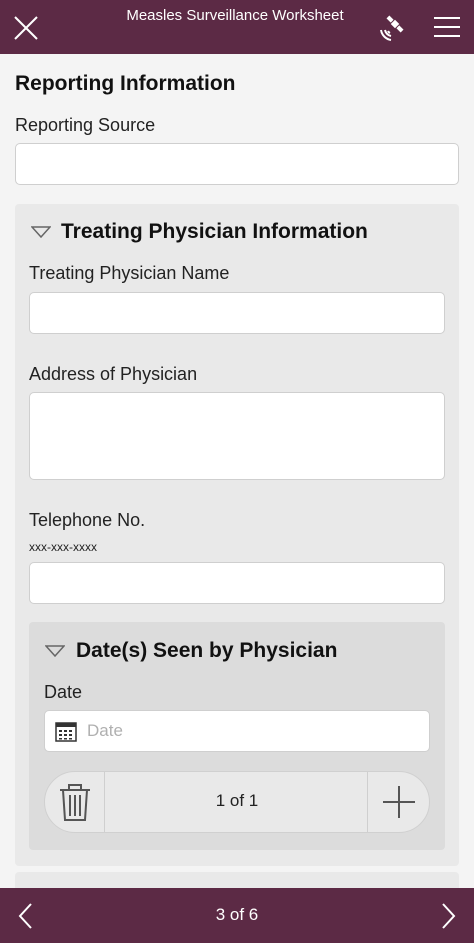 The image size is (474, 943). I want to click on section-title-reporting: Reporting Information, so click(125, 83).